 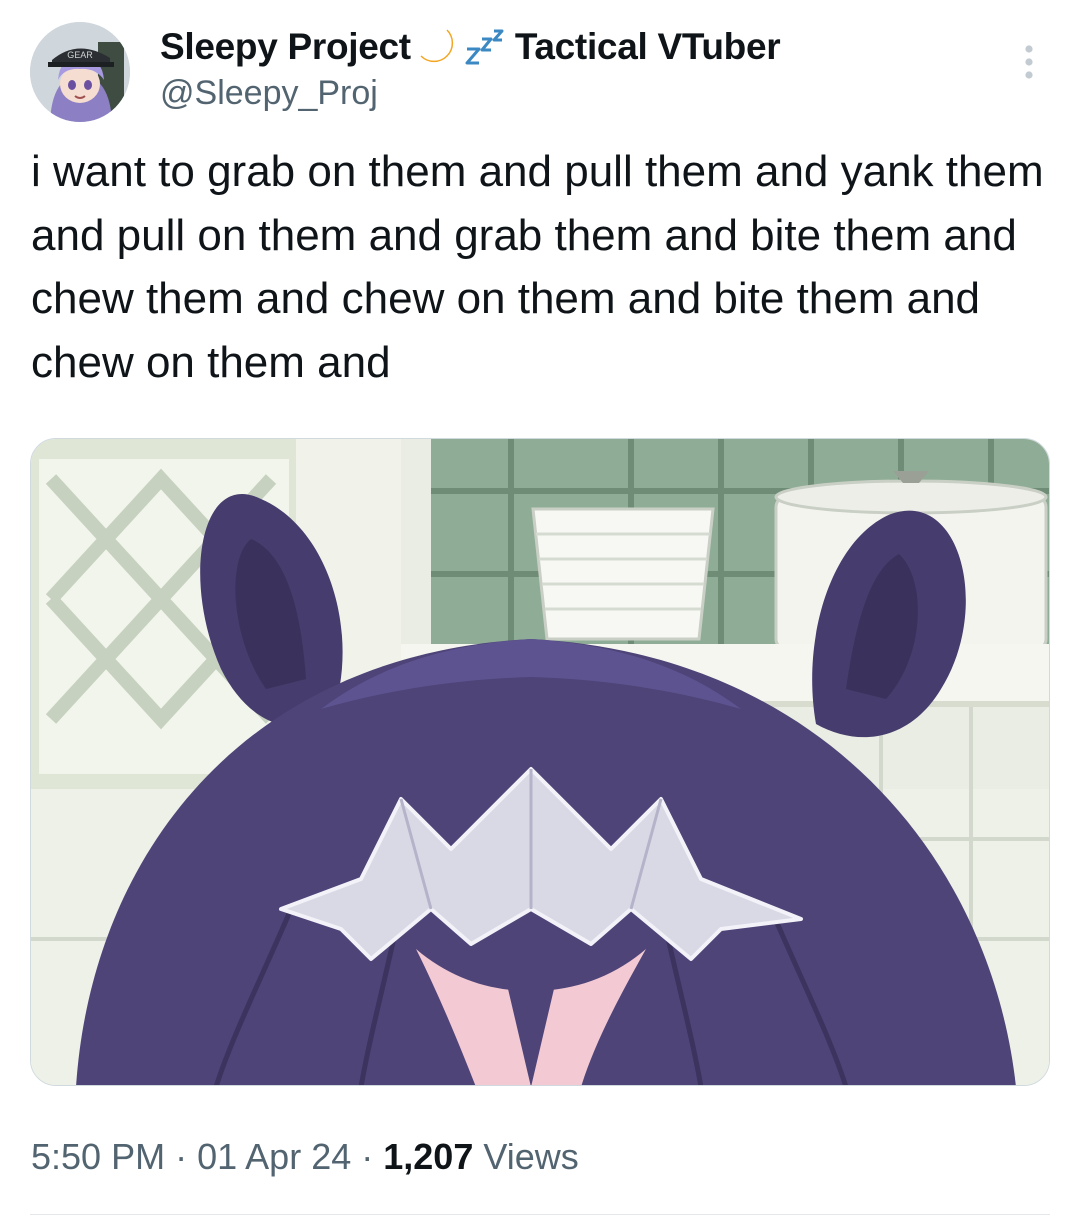 What do you see at coordinates (485, 47) in the screenshot?
I see `zzz-icon` at bounding box center [485, 47].